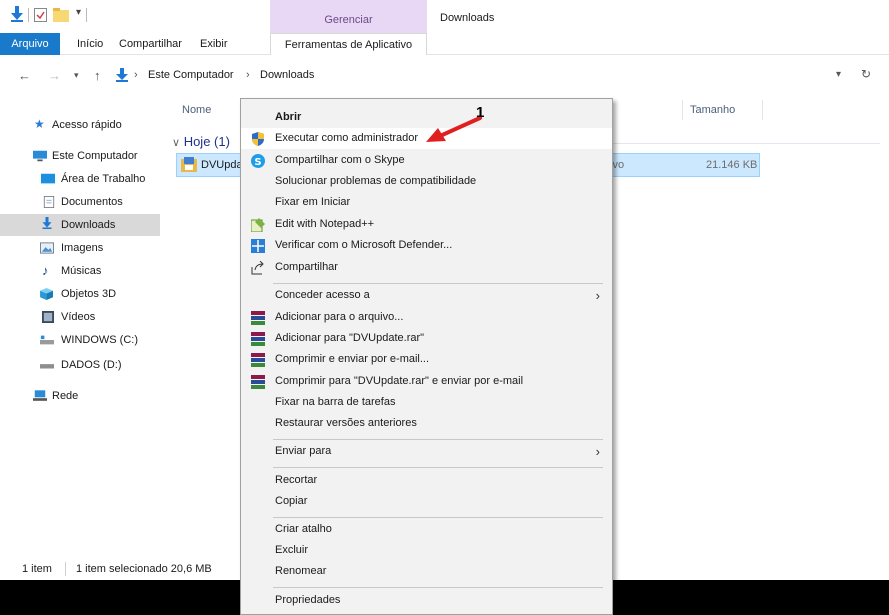  What do you see at coordinates (426, 480) in the screenshot?
I see `menu-item-recortar: Recortar` at bounding box center [426, 480].